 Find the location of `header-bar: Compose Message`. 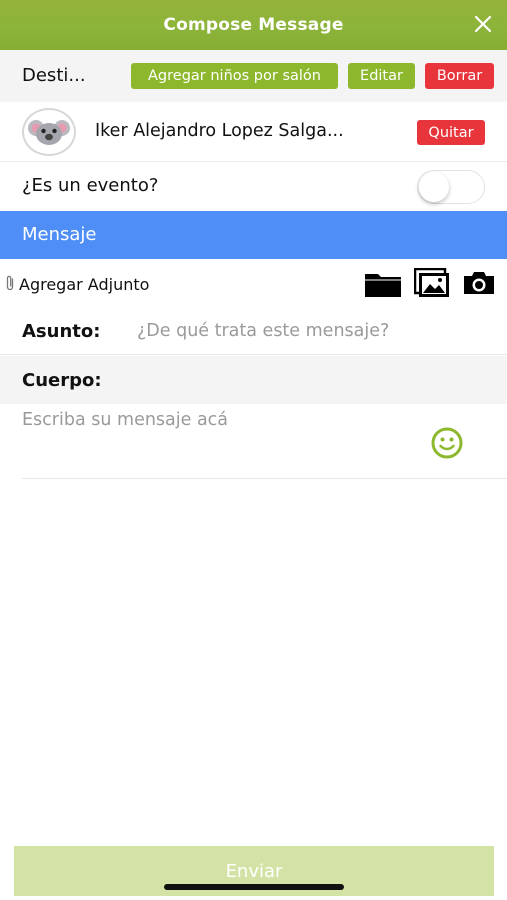

header-bar: Compose Message is located at coordinates (253, 25).